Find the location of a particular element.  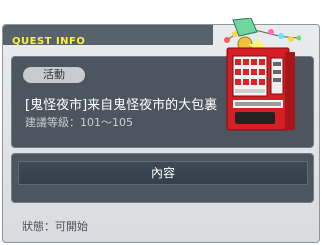

content-button: 內容 is located at coordinates (163, 173).